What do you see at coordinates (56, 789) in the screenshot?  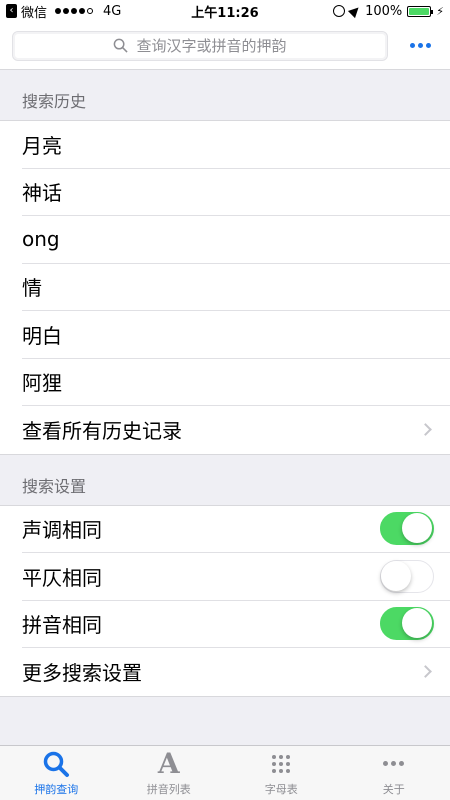 I see `tab-label: 押韵查询` at bounding box center [56, 789].